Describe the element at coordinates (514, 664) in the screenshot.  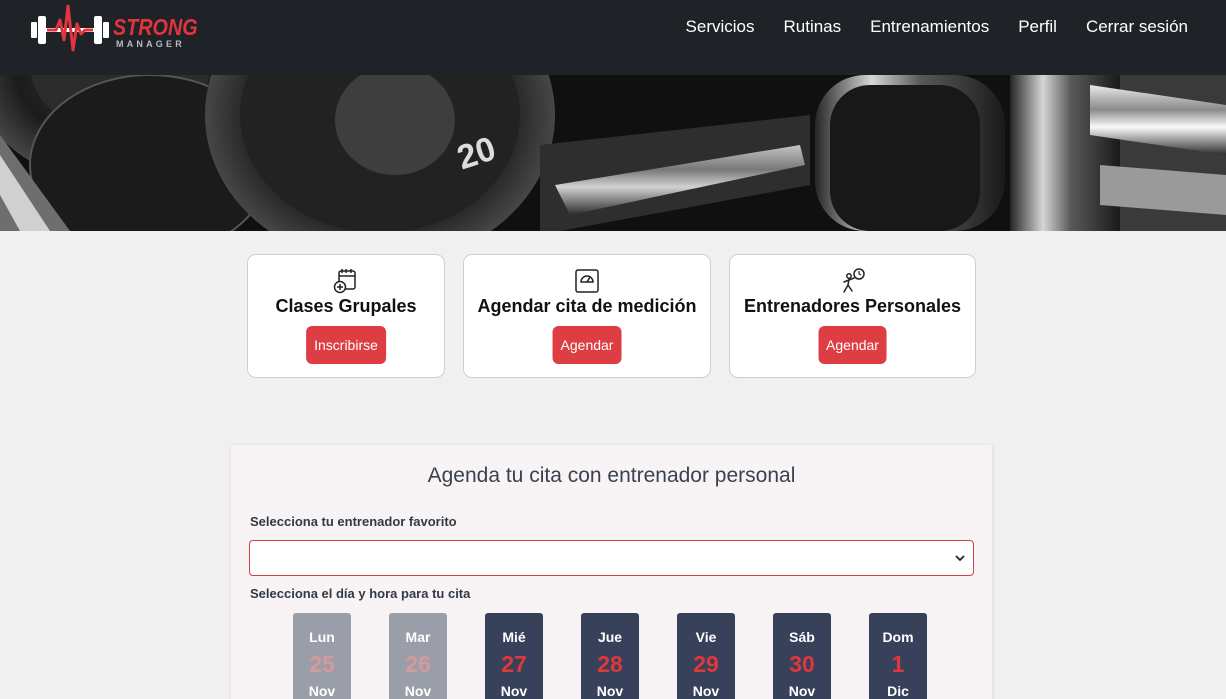
I see `day-number: 27` at that location.